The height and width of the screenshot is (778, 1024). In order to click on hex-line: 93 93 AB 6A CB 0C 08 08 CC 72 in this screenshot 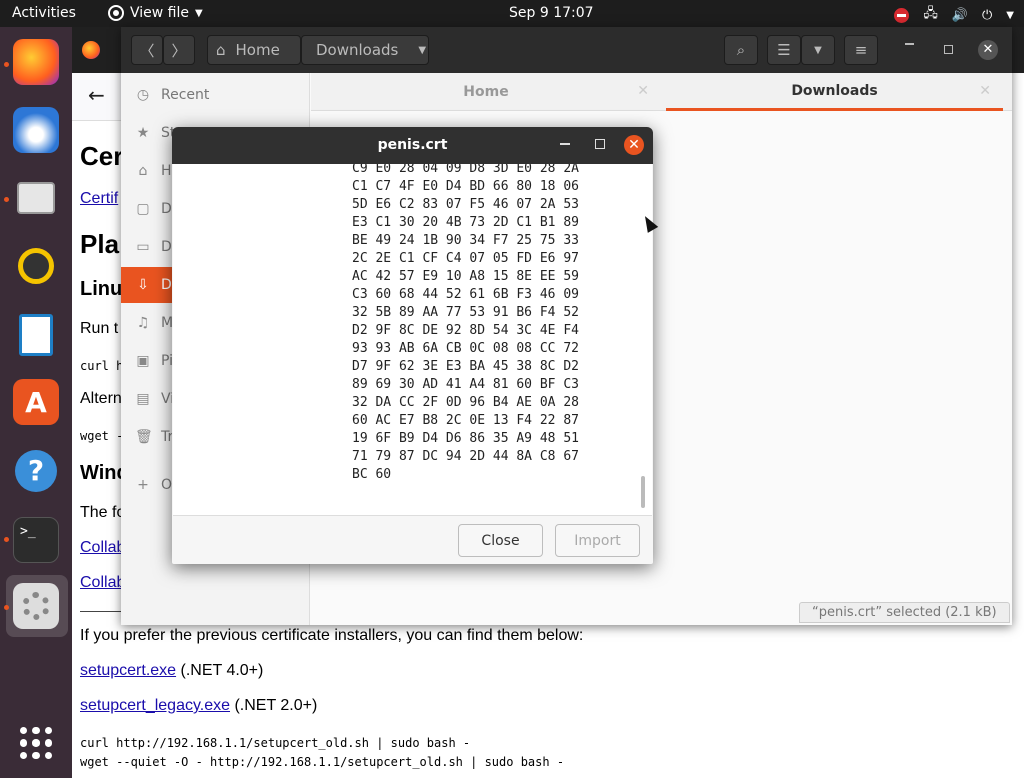, I will do `click(465, 348)`.